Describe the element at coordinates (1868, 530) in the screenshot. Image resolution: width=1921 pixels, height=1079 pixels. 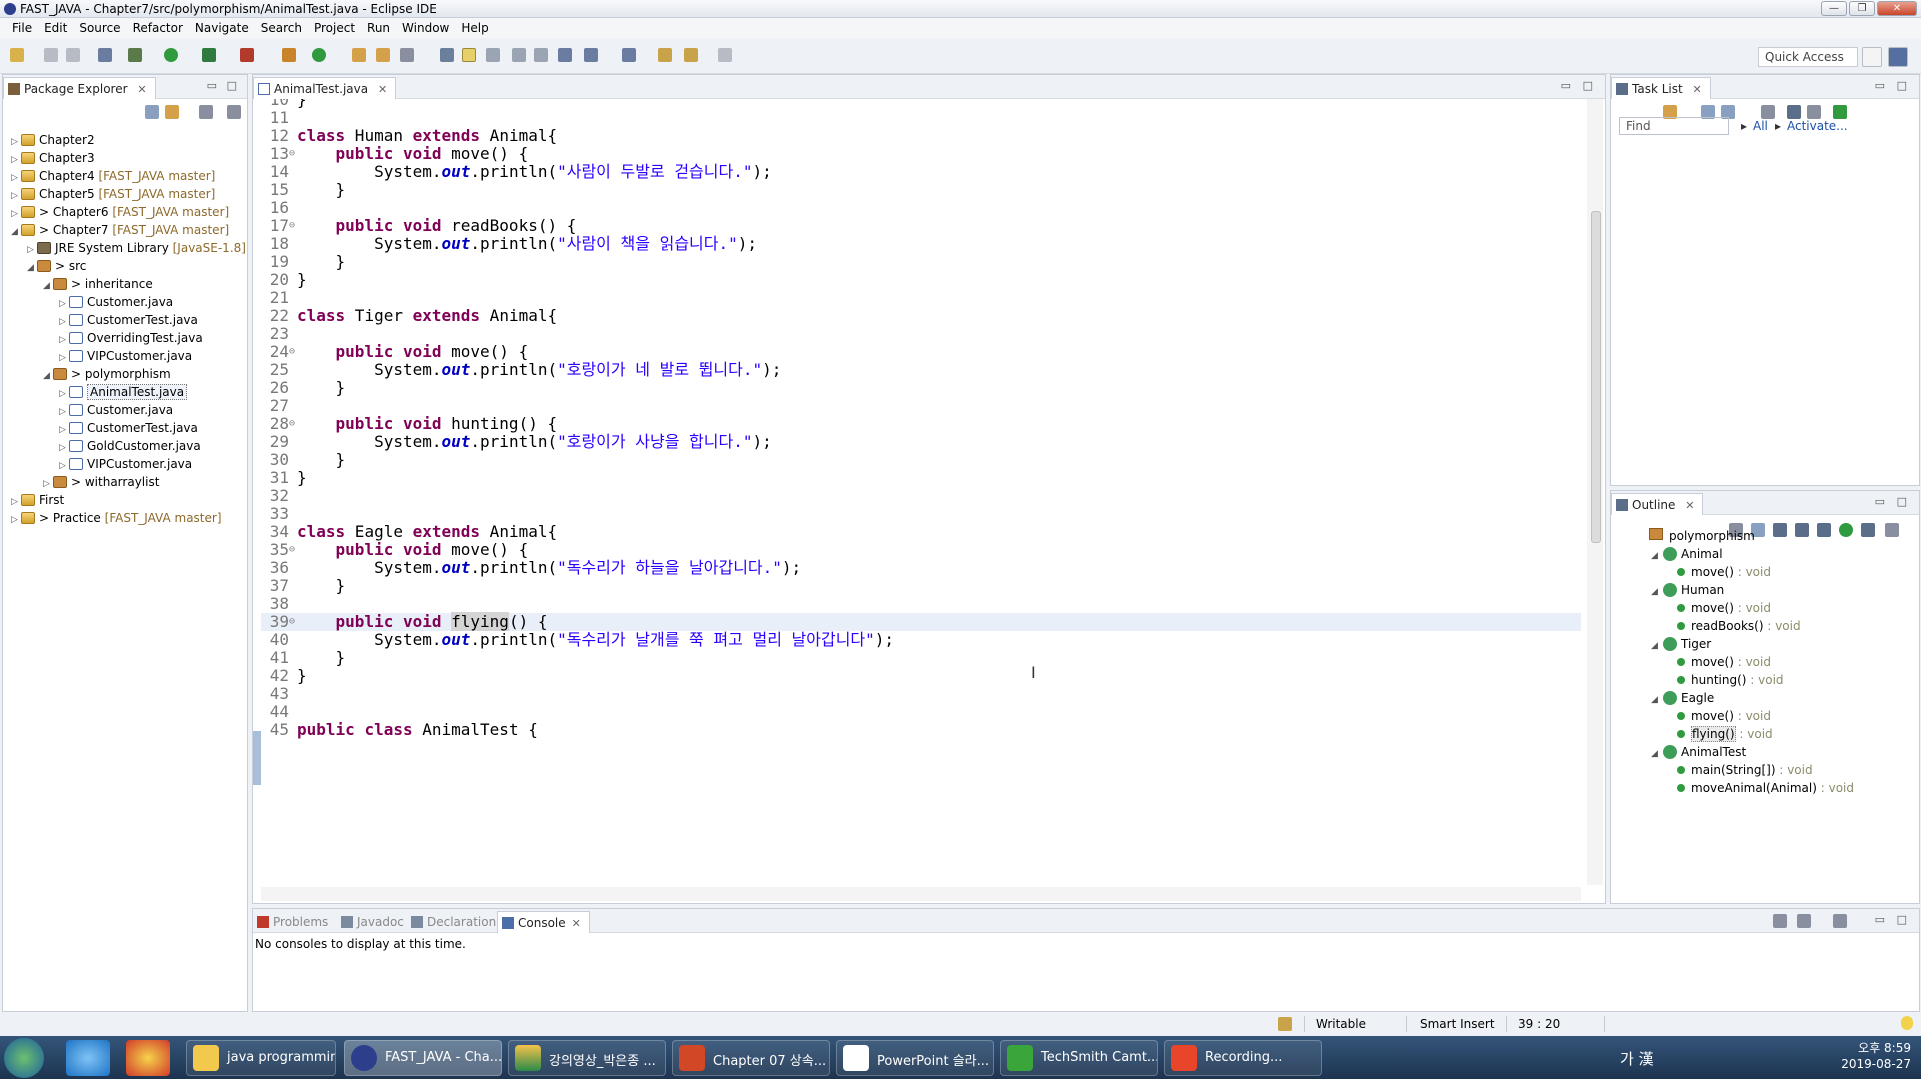
I see `hide-local-types-icon` at that location.